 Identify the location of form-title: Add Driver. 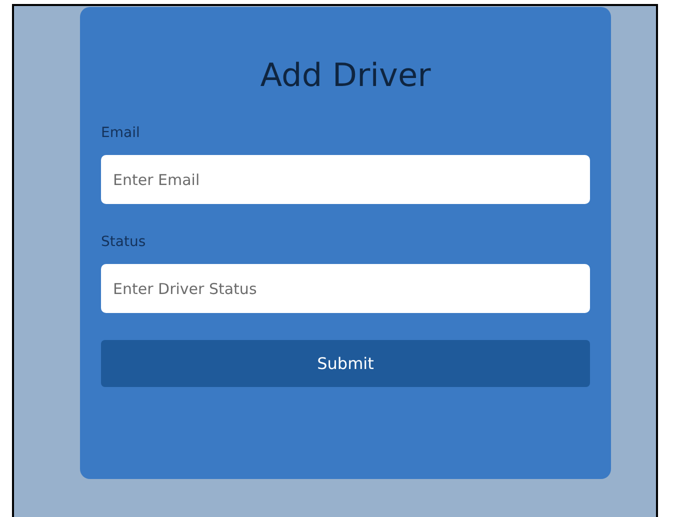
(345, 75).